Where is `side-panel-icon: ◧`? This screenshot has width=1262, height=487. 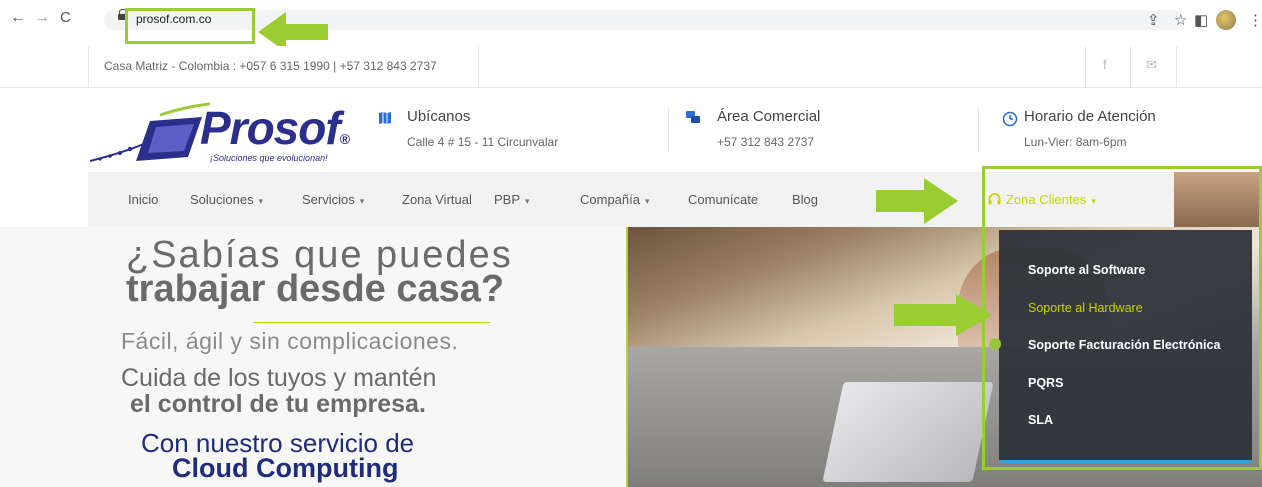
side-panel-icon: ◧ is located at coordinates (1201, 20).